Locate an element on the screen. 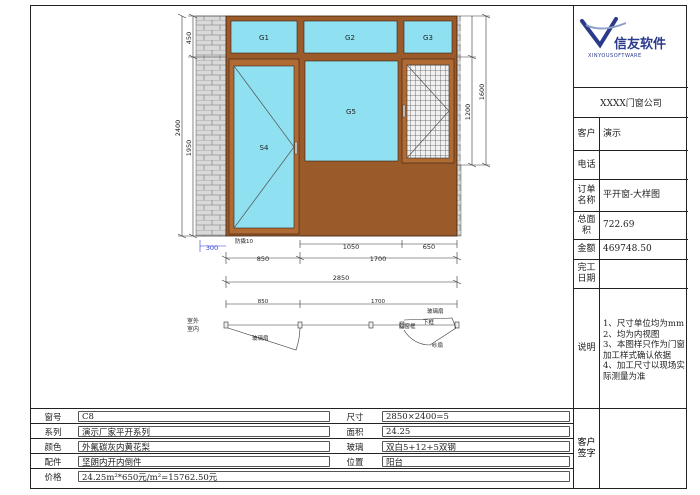 The width and height of the screenshot is (700, 495). label-g3: G3 is located at coordinates (428, 38).